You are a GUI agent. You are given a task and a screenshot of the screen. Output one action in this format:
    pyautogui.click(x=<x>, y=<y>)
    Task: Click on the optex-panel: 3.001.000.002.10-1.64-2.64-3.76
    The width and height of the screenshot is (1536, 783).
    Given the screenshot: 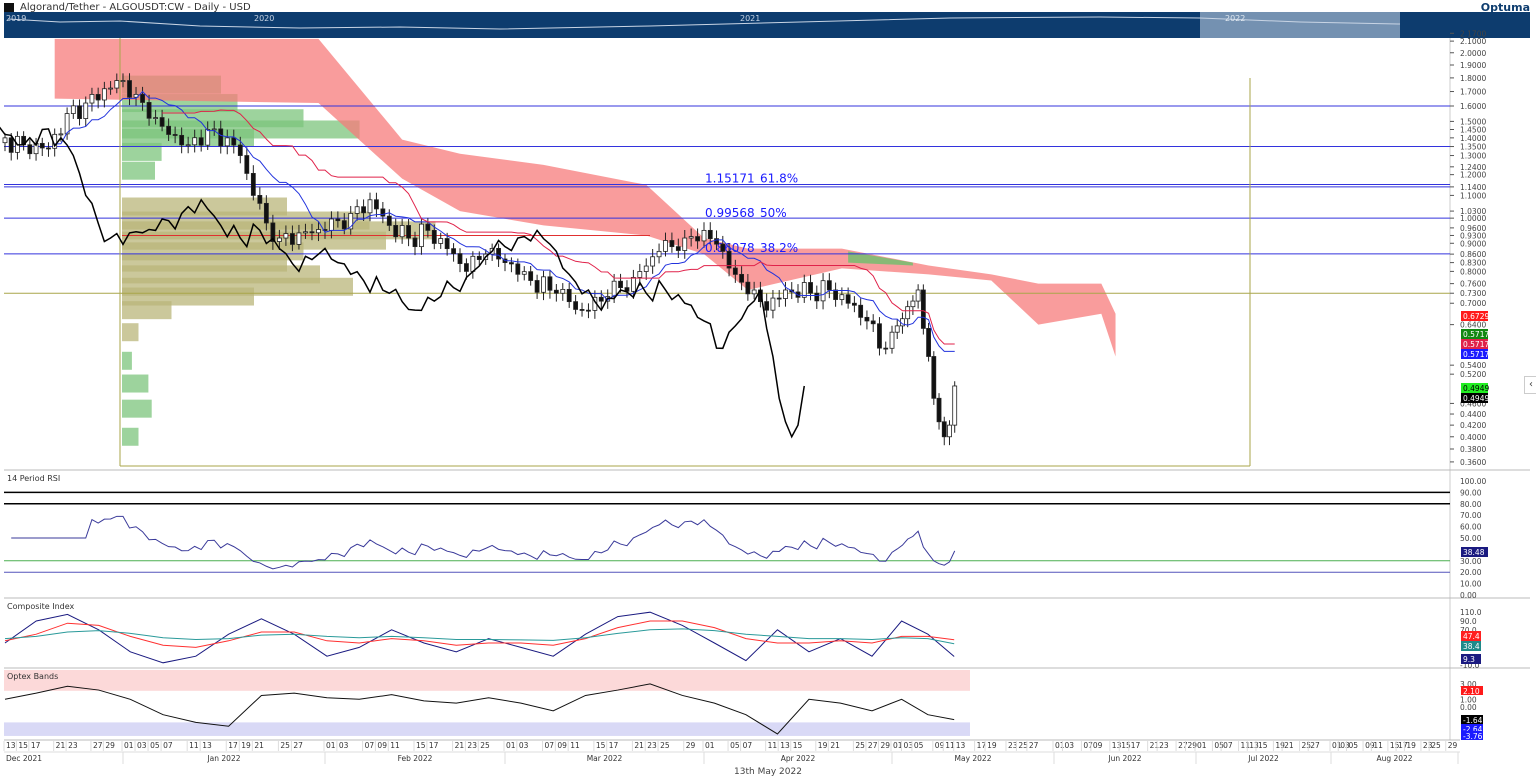 What is the action you would take?
    pyautogui.click(x=743, y=705)
    